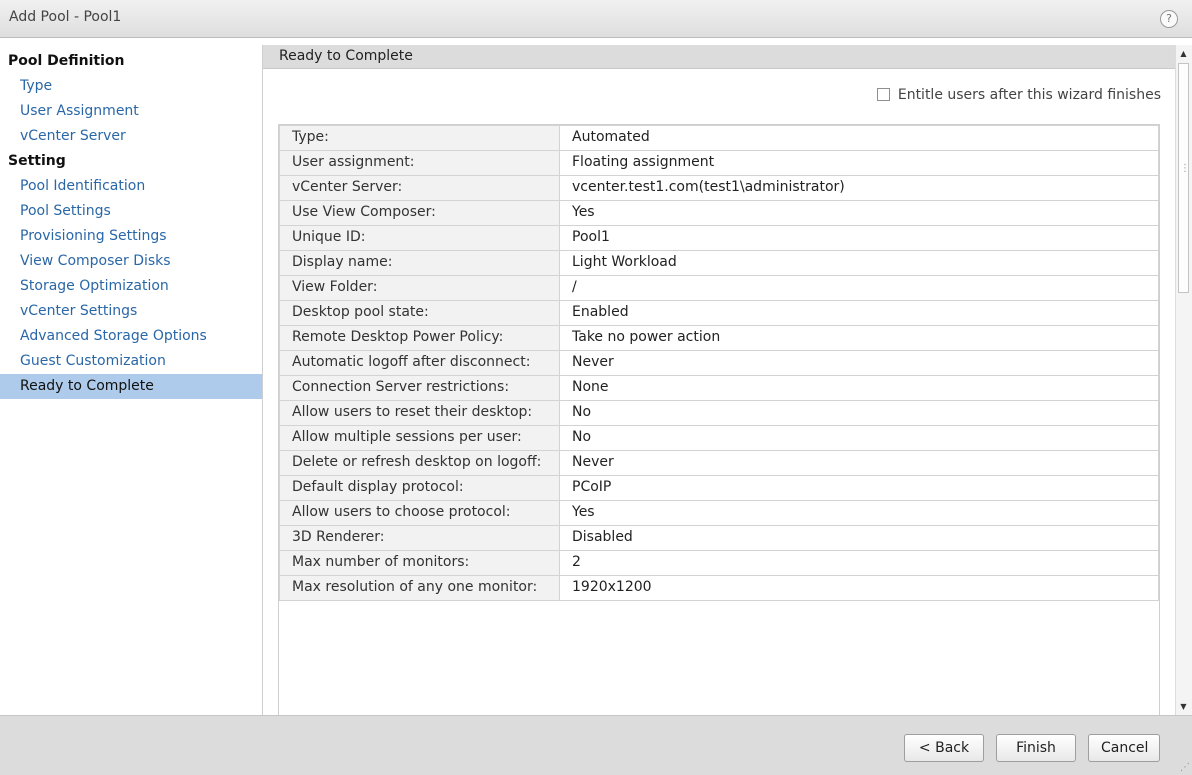 The width and height of the screenshot is (1192, 775). Describe the element at coordinates (859, 313) in the screenshot. I see `row-value: Enabled` at that location.